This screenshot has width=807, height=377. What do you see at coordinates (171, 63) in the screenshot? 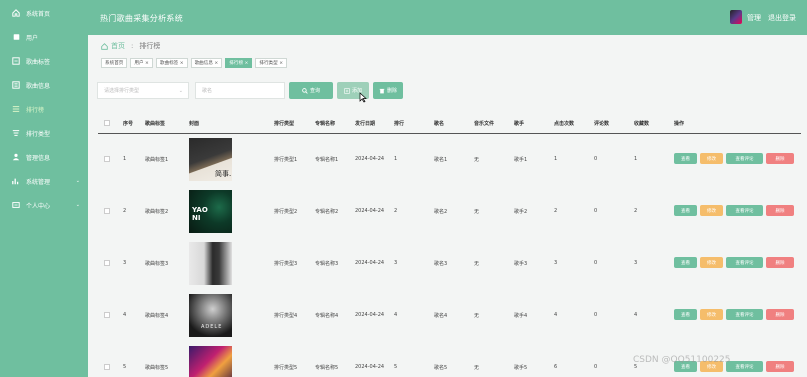
I see `tab-song-tags: 歌曲标签 ×` at bounding box center [171, 63].